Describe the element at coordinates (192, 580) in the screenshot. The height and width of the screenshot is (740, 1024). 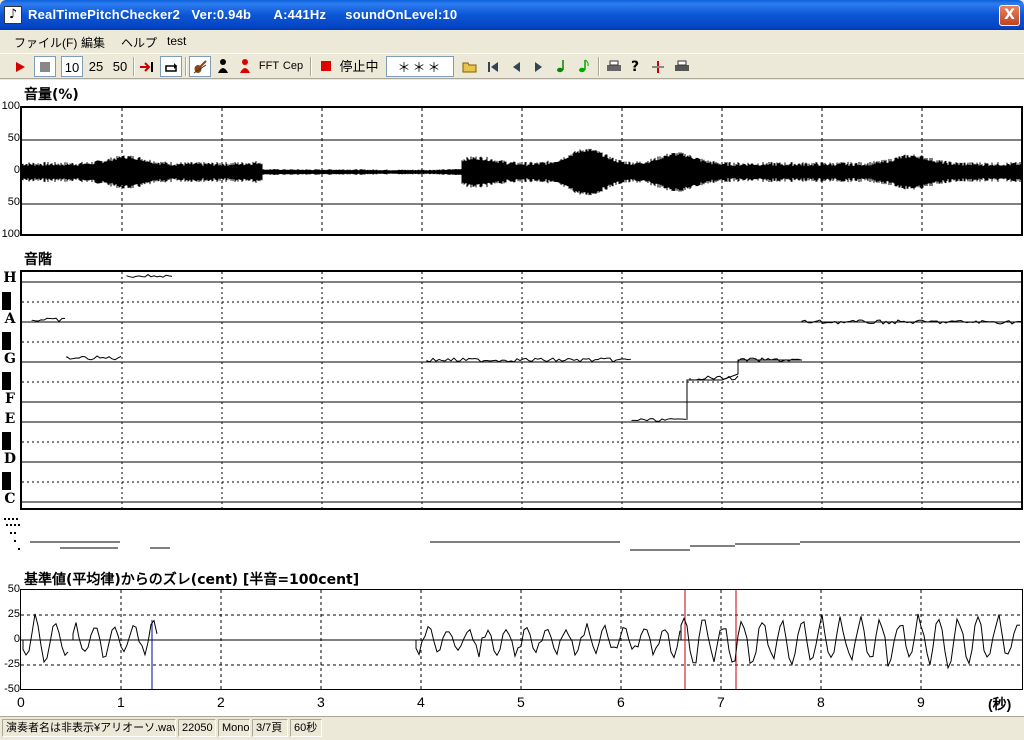
I see `deviation-title: 基準値(平均律)からのズレ(cent) [半音=100cent]` at that location.